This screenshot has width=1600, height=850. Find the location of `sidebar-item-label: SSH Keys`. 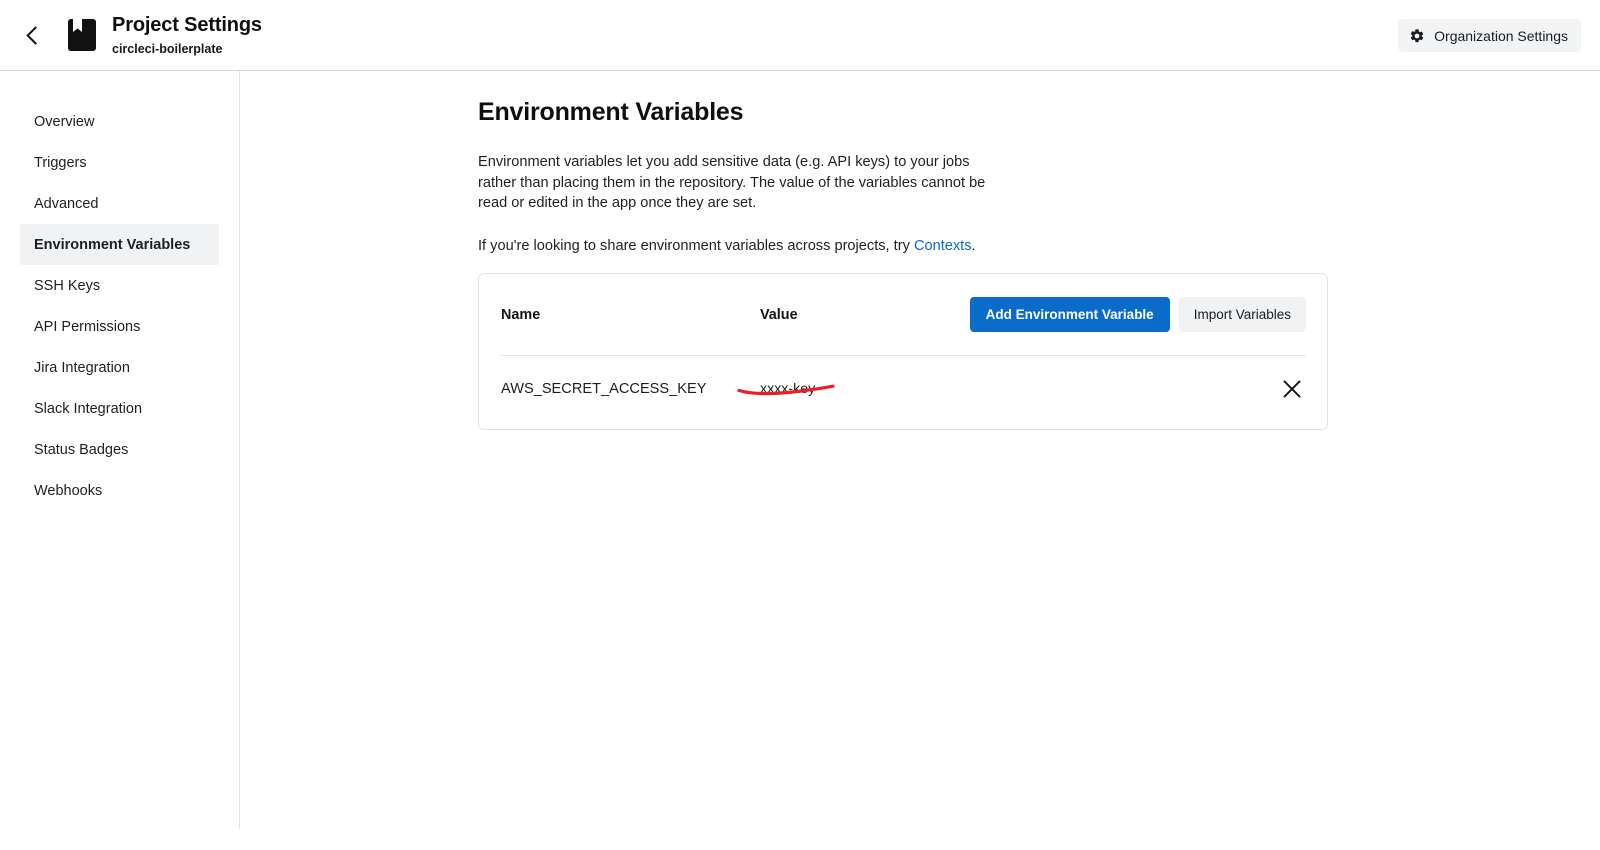

sidebar-item-label: SSH Keys is located at coordinates (67, 285).